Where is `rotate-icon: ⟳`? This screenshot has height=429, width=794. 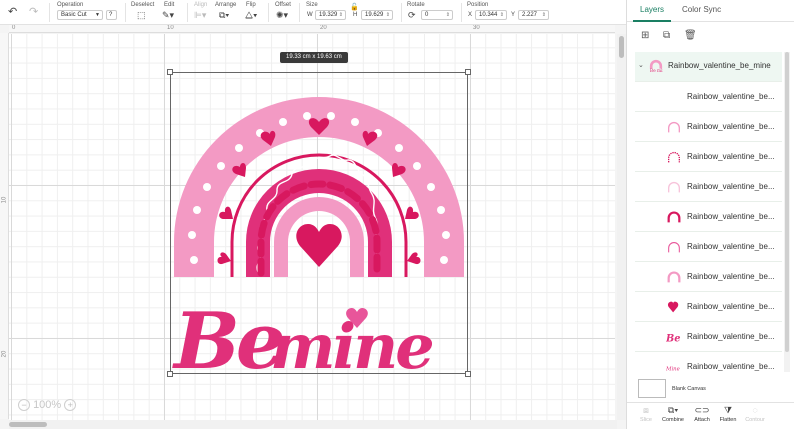 rotate-icon: ⟳ is located at coordinates (412, 15).